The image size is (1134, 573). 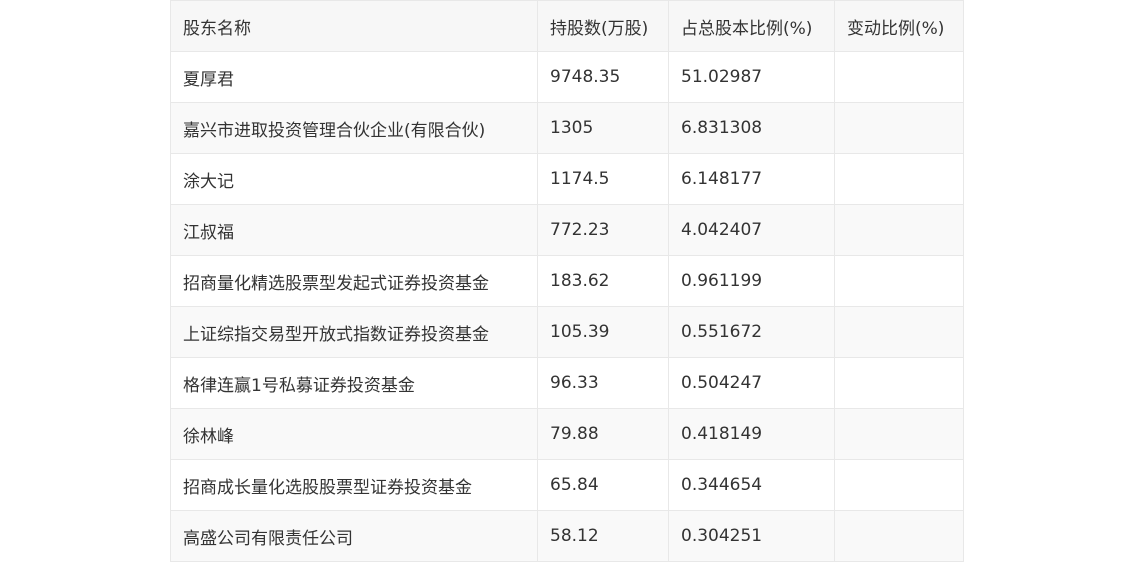 I want to click on table-row: 江叔福 772.23 4.042407, so click(x=567, y=230).